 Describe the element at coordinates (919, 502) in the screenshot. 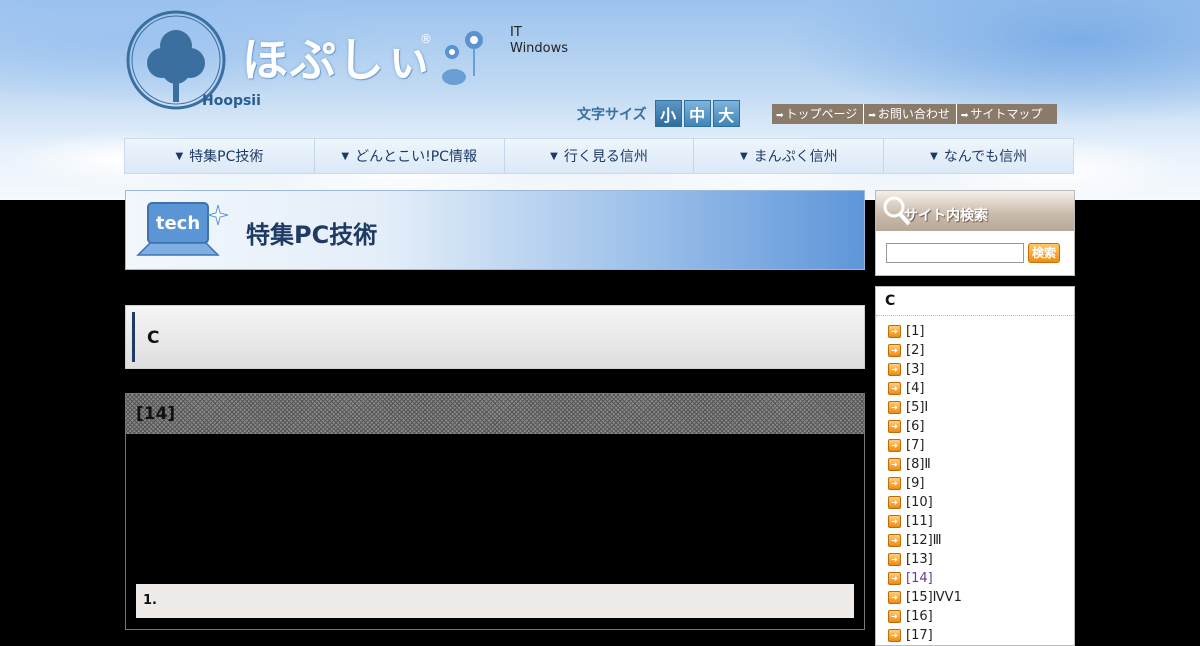

I see `sidebar-item-label: [10]` at that location.